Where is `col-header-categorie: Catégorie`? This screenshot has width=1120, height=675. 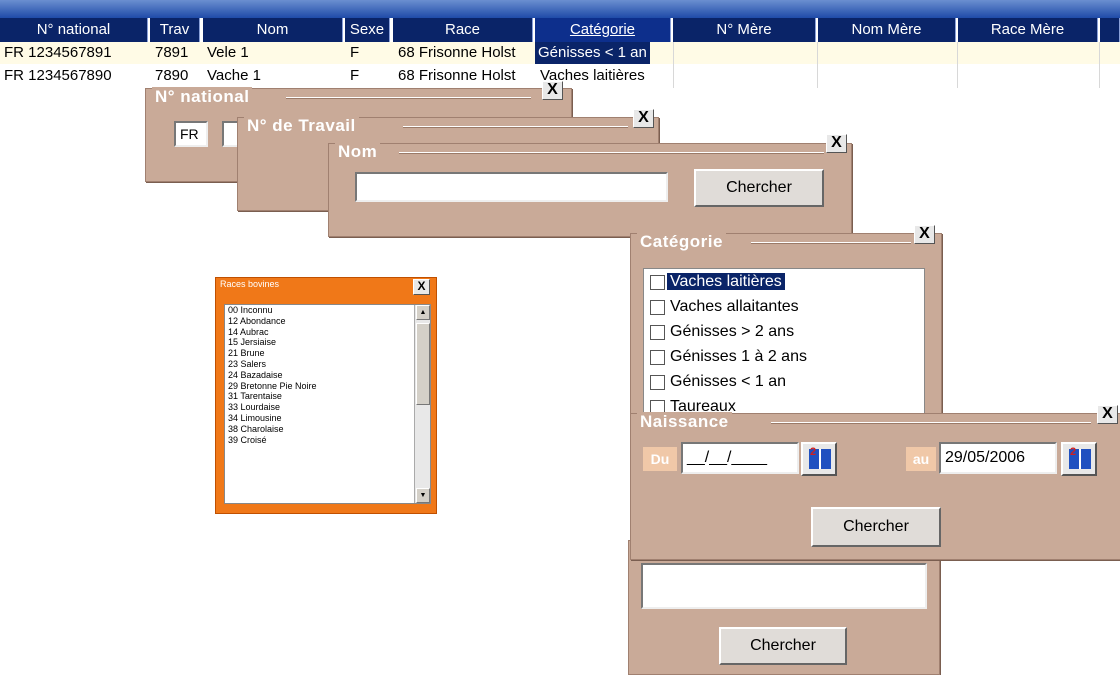 col-header-categorie: Catégorie is located at coordinates (603, 30).